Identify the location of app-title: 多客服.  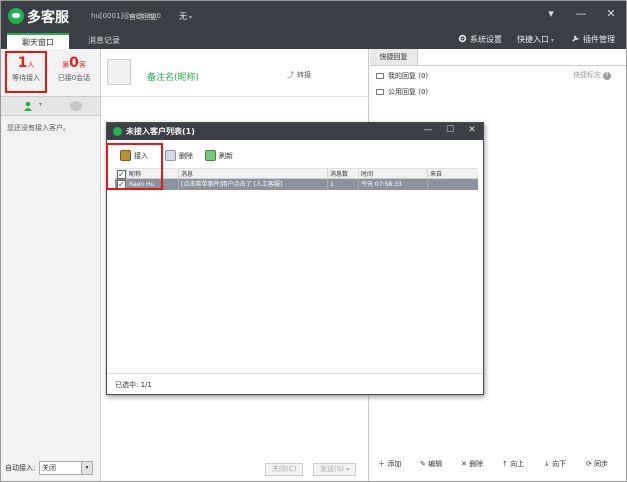
(48, 18).